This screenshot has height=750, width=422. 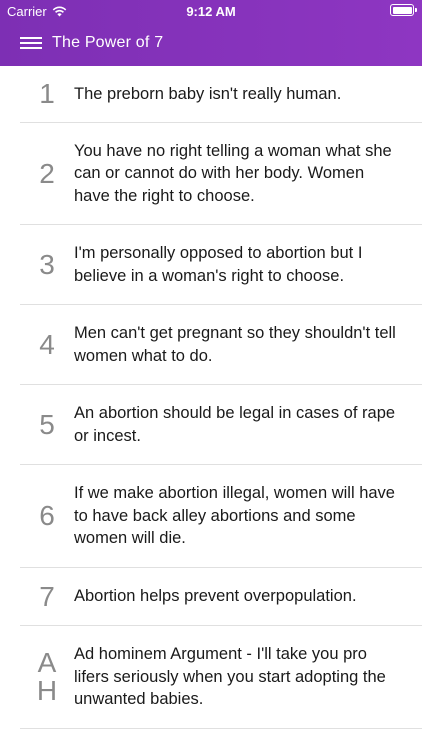 I want to click on item-number: 5, so click(x=47, y=424).